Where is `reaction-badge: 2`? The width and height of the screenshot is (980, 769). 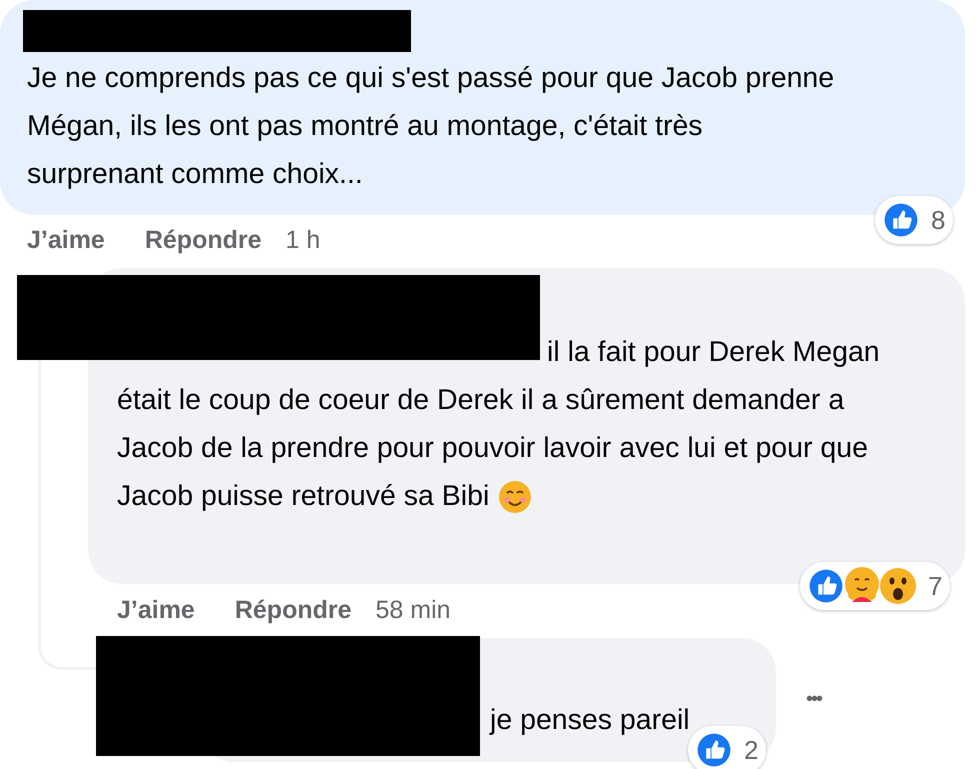 reaction-badge: 2 is located at coordinates (727, 747).